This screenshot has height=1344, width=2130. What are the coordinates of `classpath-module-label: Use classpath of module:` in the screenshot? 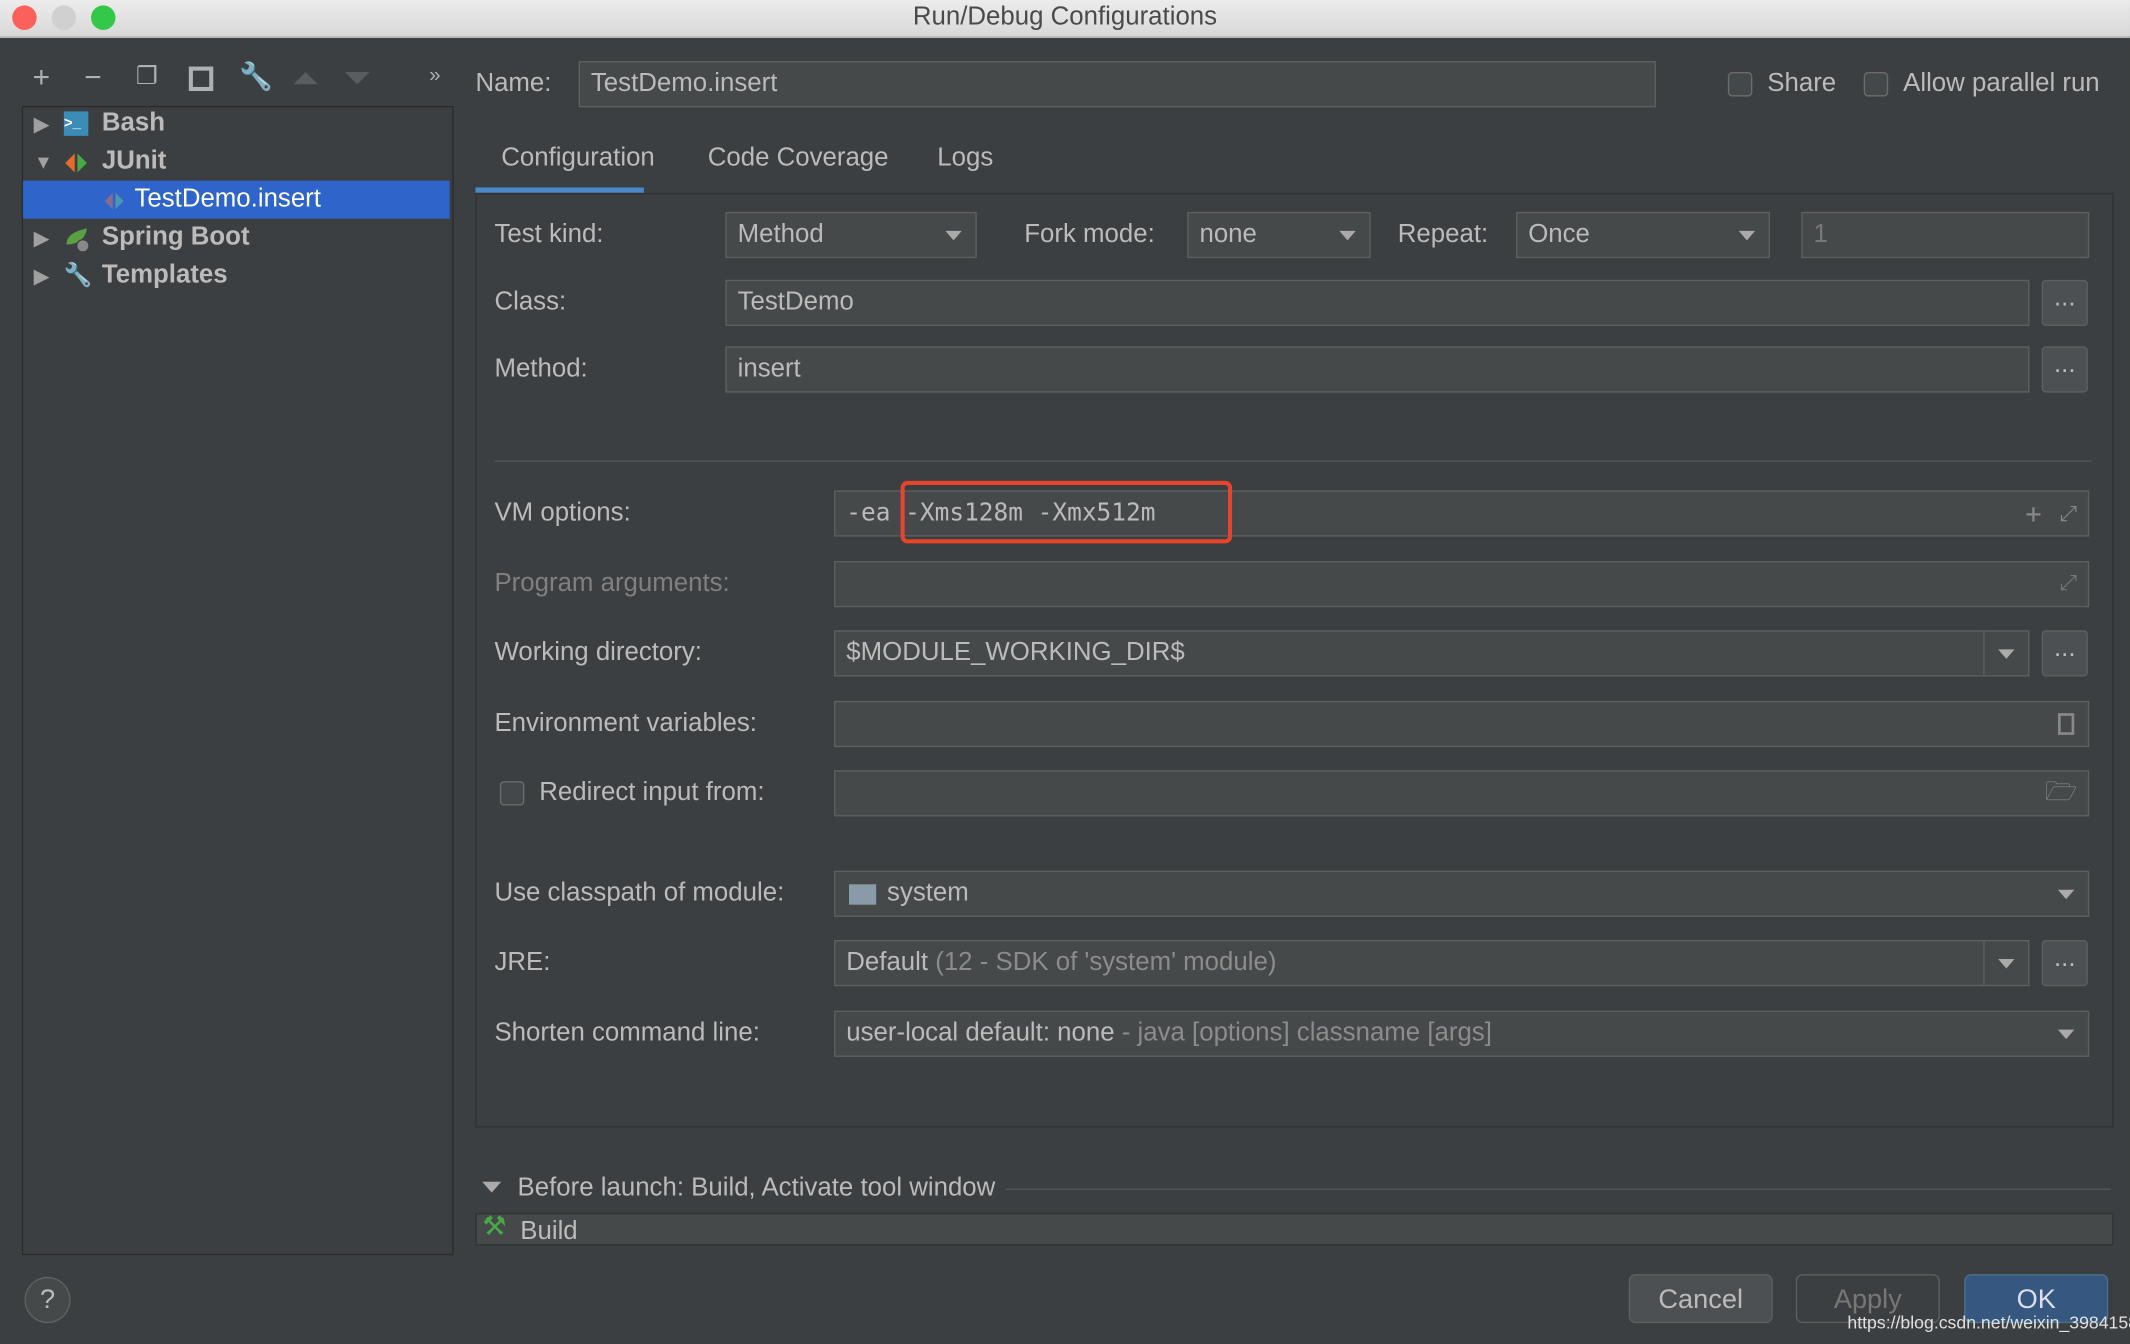 It's located at (639, 893).